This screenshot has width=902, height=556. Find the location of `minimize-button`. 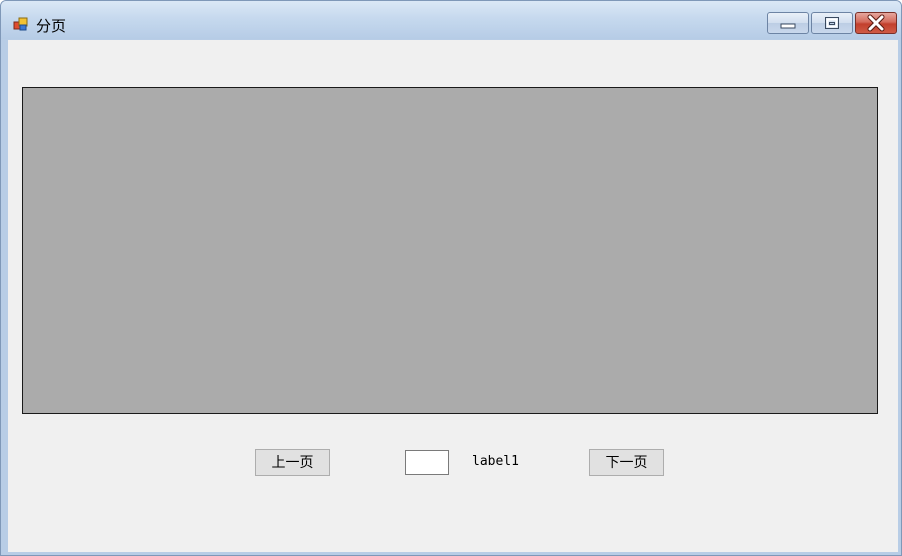

minimize-button is located at coordinates (788, 23).